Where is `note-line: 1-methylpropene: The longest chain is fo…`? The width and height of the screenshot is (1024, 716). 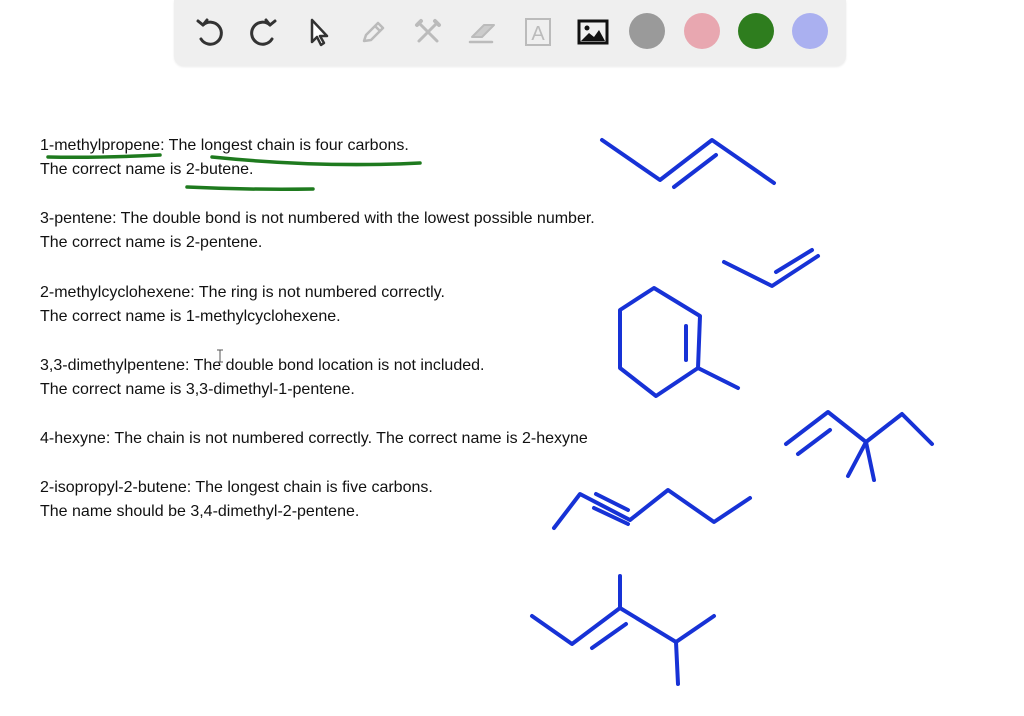 note-line: 1-methylpropene: The longest chain is fo… is located at coordinates (224, 145).